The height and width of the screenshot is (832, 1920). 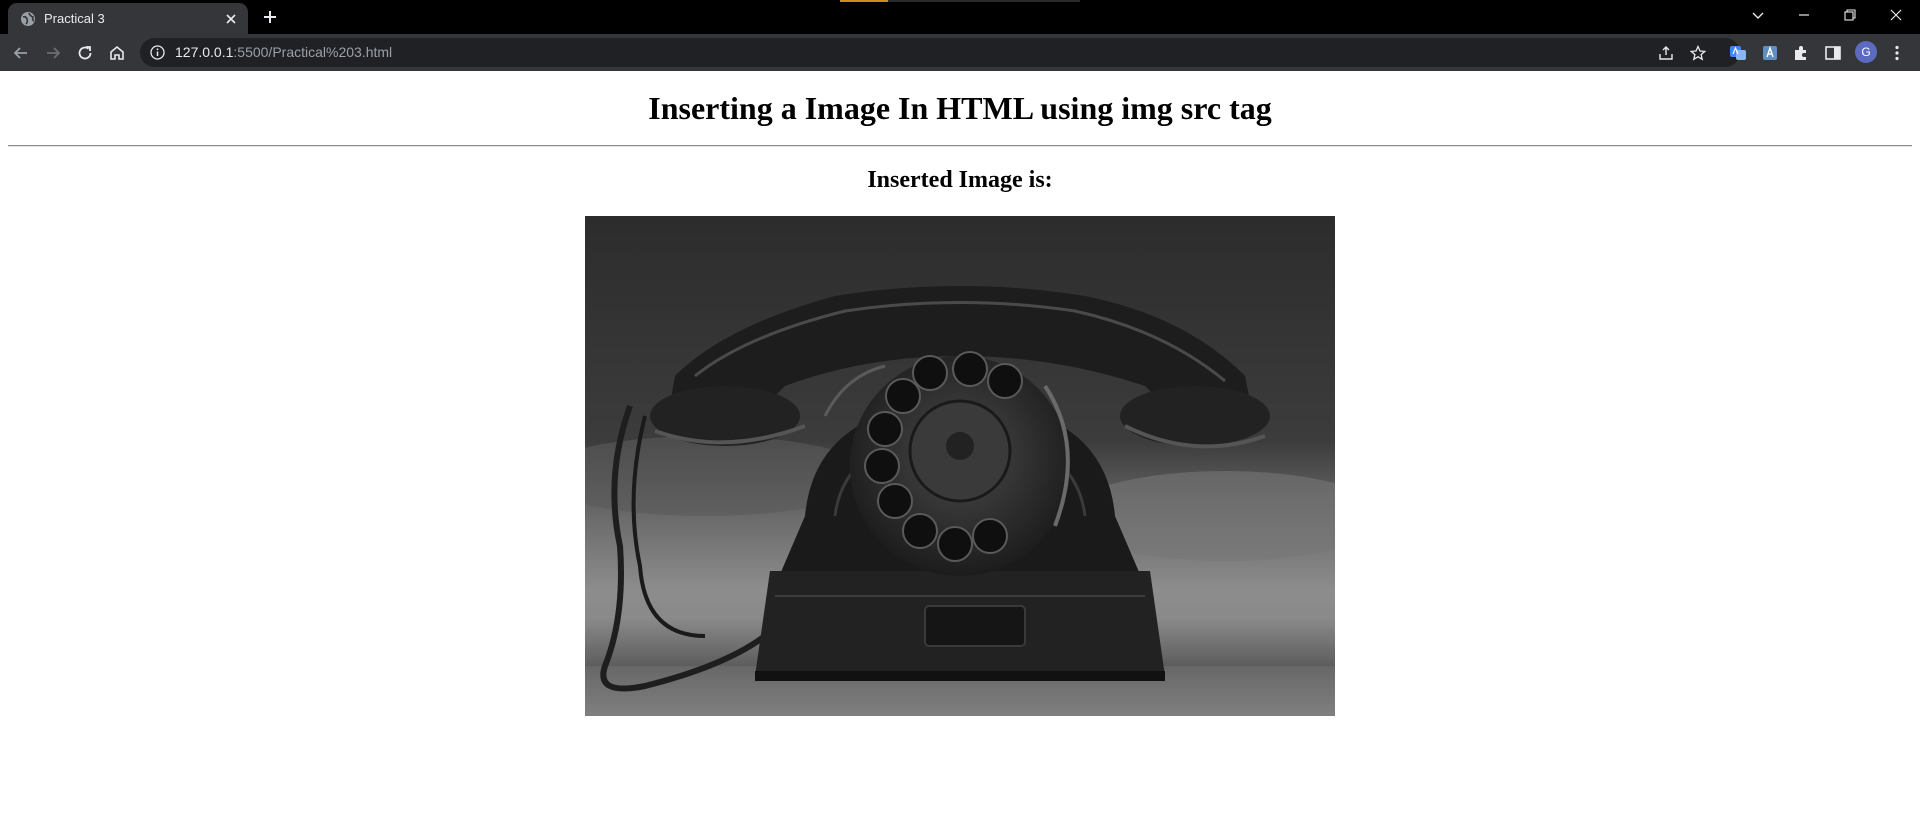 What do you see at coordinates (940, 52) in the screenshot?
I see `address-bar: 127.0.0.1:5500/Practical%203.html` at bounding box center [940, 52].